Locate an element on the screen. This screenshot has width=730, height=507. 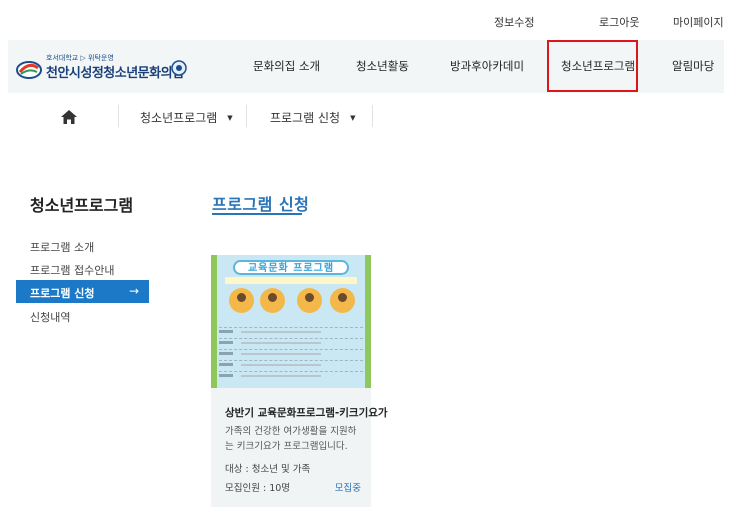
nav-afterschool-academy: 방과후아카데미 is located at coordinates (487, 66).